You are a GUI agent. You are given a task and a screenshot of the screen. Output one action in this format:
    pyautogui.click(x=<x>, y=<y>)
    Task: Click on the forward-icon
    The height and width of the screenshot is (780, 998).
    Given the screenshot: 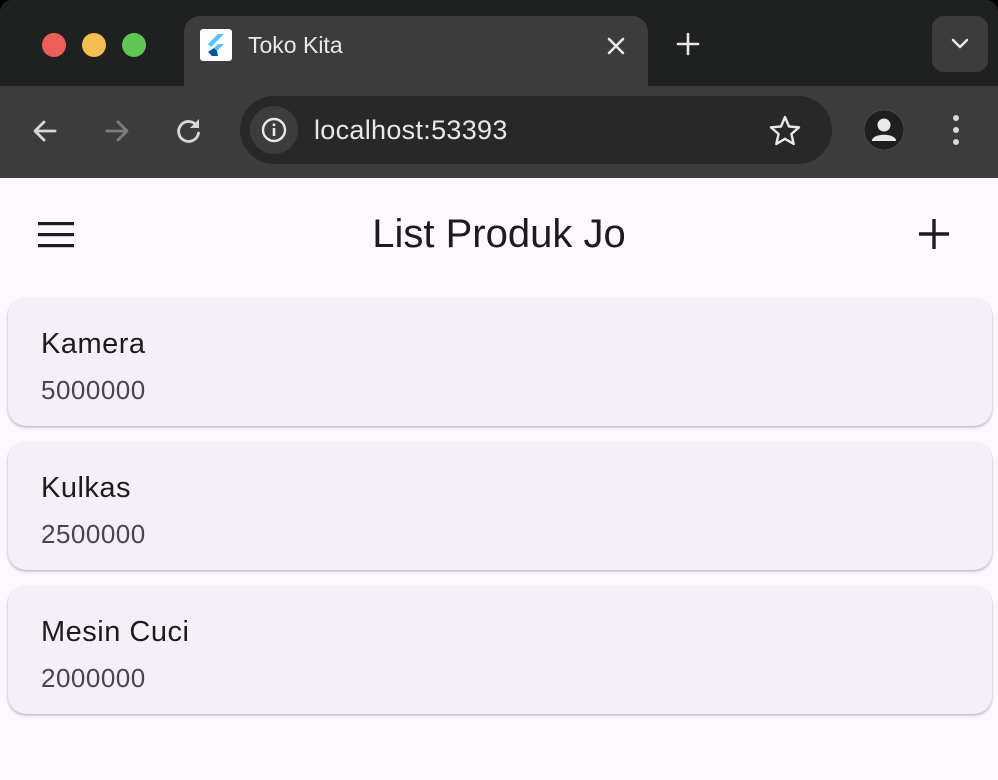 What is the action you would take?
    pyautogui.click(x=117, y=131)
    